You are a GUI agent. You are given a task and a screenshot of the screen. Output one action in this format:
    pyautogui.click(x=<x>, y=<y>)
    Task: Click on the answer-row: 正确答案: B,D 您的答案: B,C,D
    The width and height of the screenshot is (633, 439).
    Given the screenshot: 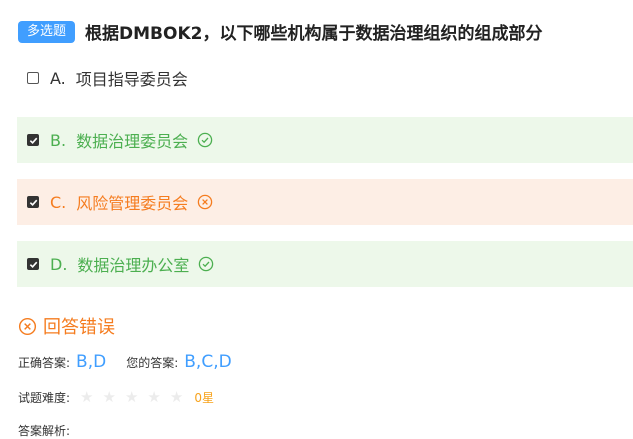 What is the action you would take?
    pyautogui.click(x=135, y=362)
    